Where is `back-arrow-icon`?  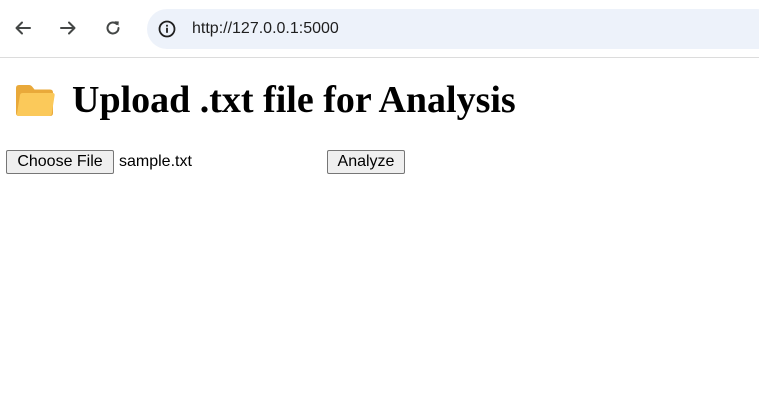
back-arrow-icon is located at coordinates (23, 28).